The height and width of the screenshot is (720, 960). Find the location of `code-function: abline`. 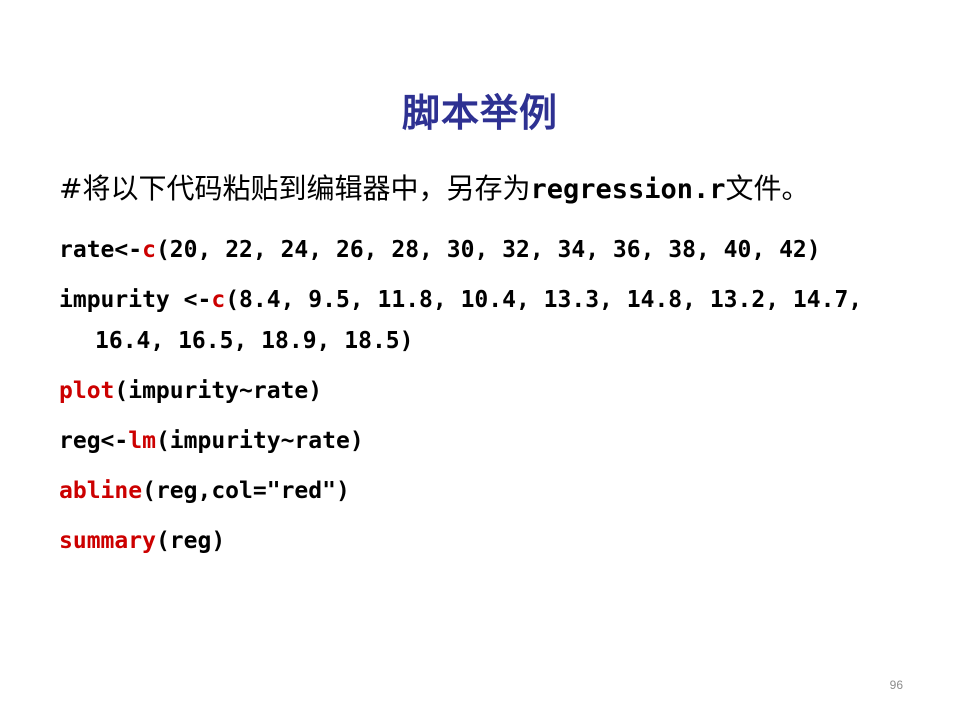

code-function: abline is located at coordinates (101, 491).